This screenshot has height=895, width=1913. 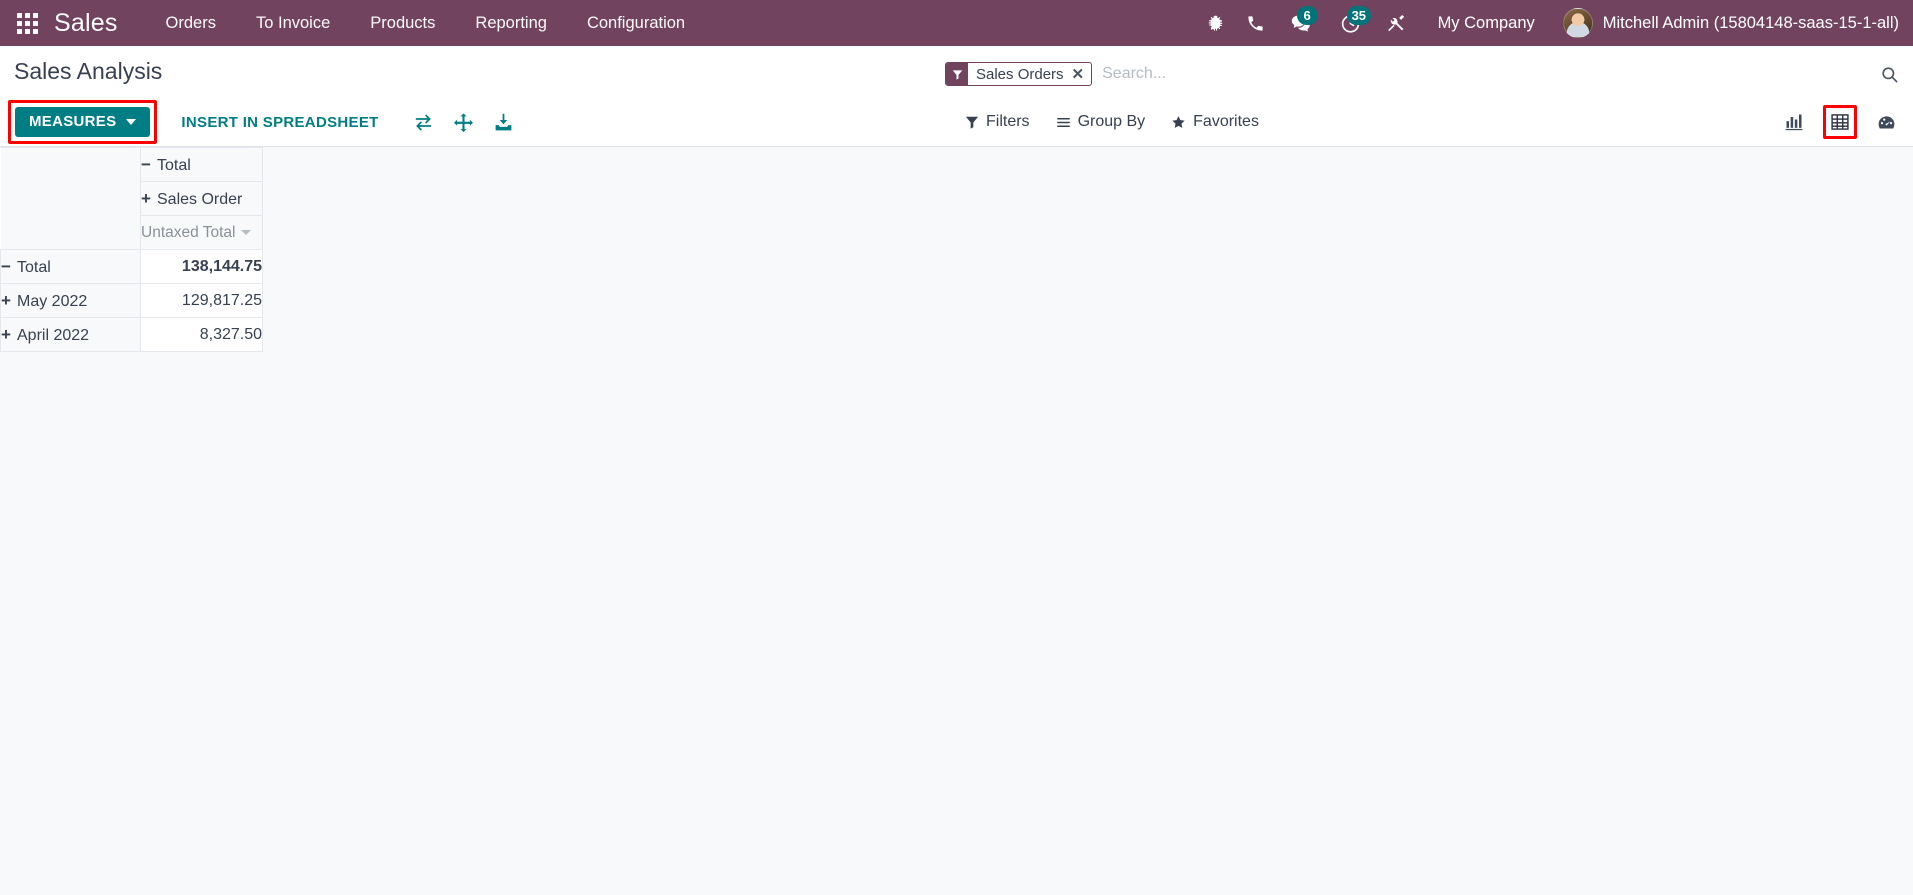 What do you see at coordinates (1078, 74) in the screenshot?
I see `close-icon: ✕` at bounding box center [1078, 74].